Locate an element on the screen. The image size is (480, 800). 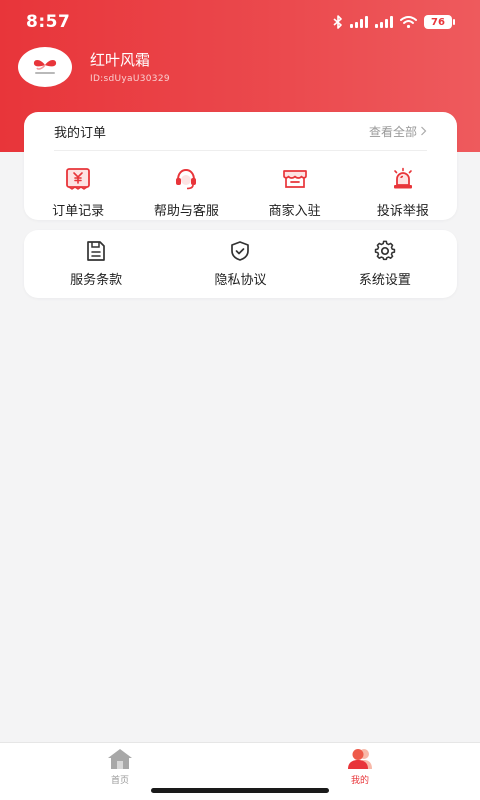
privacy-policy-button: 隐私协议 is located at coordinates (240, 264).